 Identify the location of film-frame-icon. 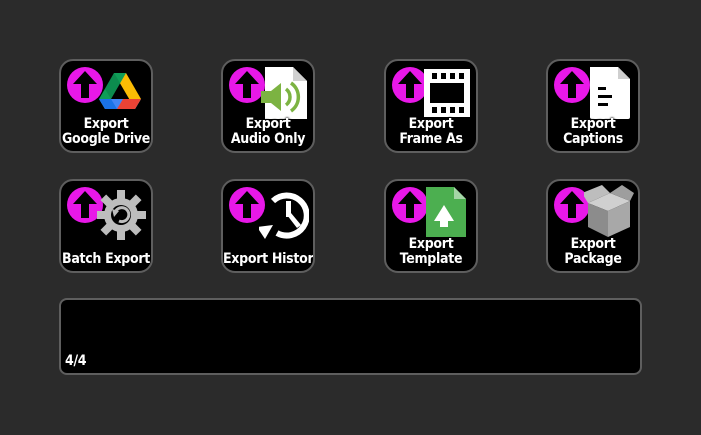
(447, 93).